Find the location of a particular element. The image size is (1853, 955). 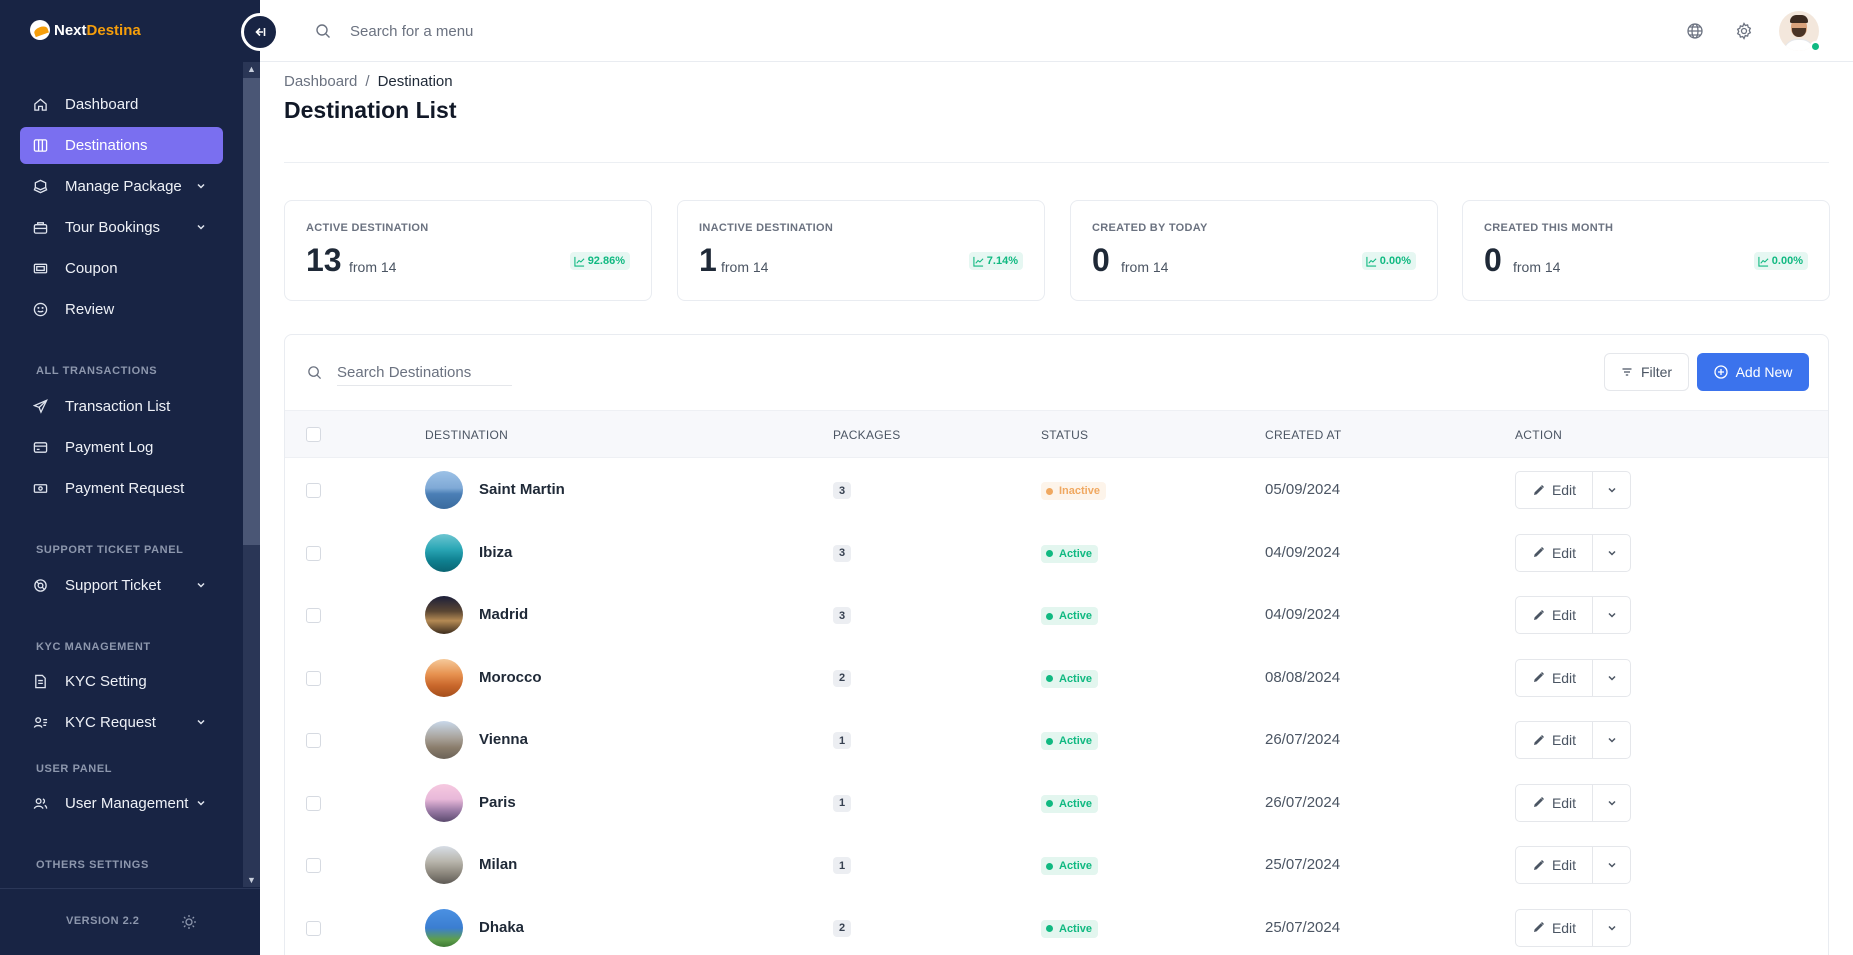

column-header-packages: PACKAGES is located at coordinates (867, 435).